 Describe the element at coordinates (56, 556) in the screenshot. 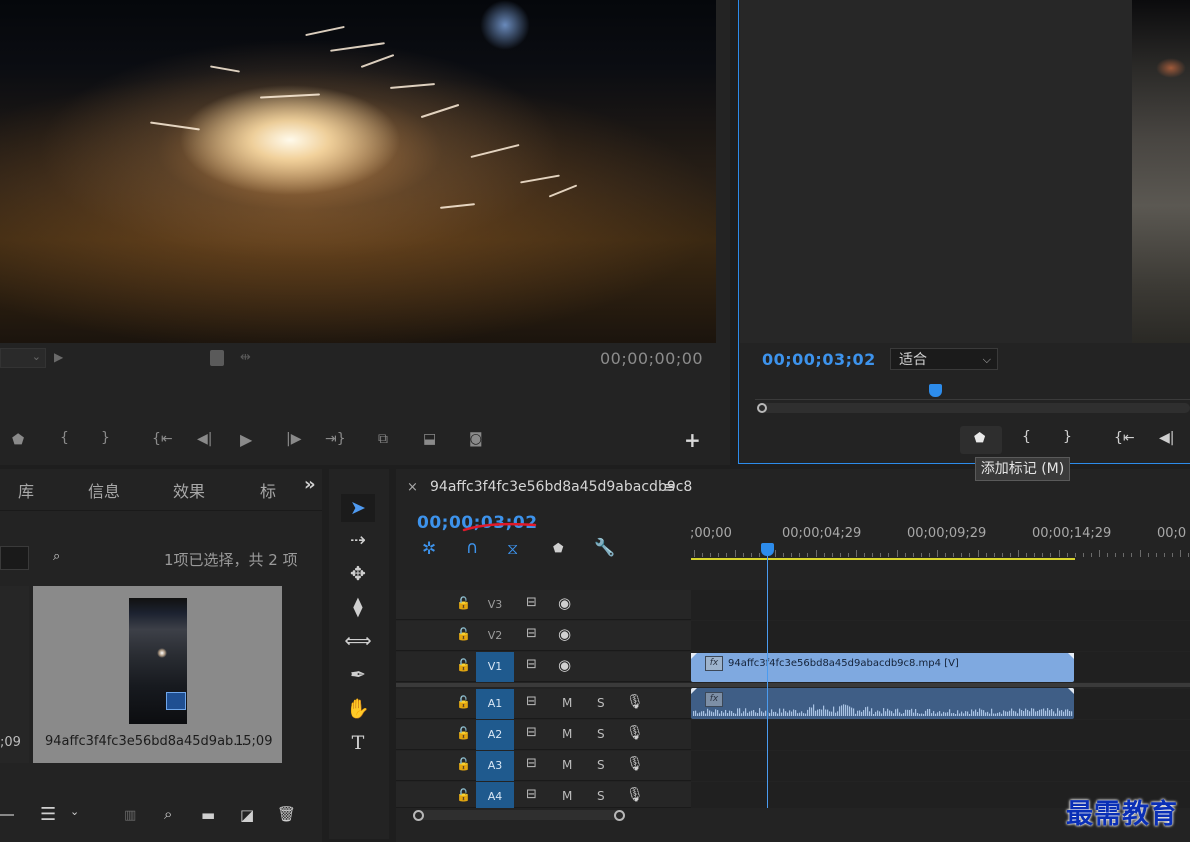

I see `search-bin-icon: ⌕` at that location.